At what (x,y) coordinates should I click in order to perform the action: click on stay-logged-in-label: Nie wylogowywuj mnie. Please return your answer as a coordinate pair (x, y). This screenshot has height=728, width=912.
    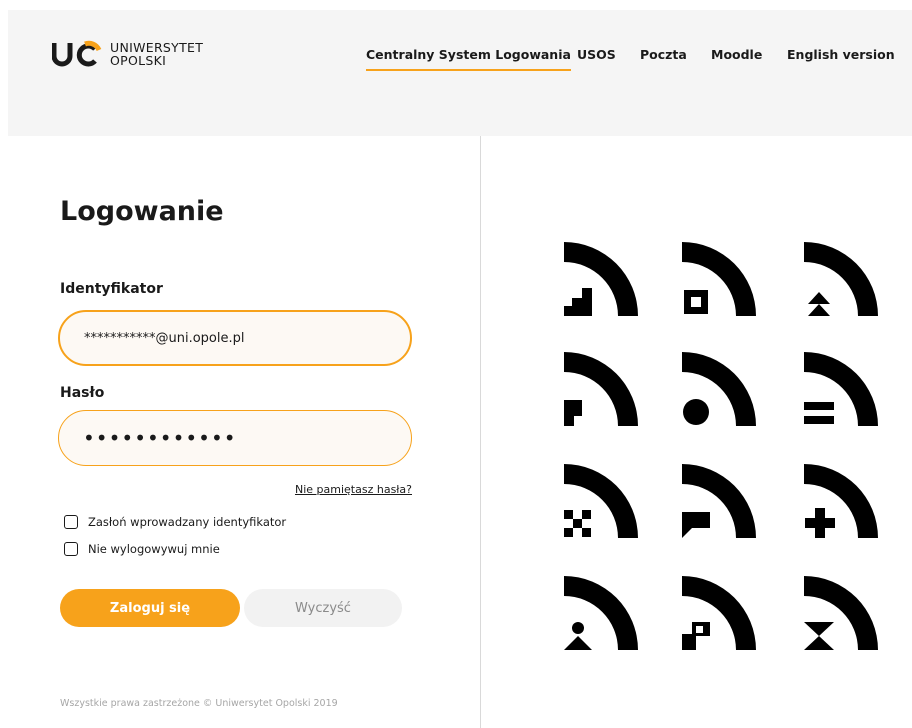
    Looking at the image, I should click on (154, 549).